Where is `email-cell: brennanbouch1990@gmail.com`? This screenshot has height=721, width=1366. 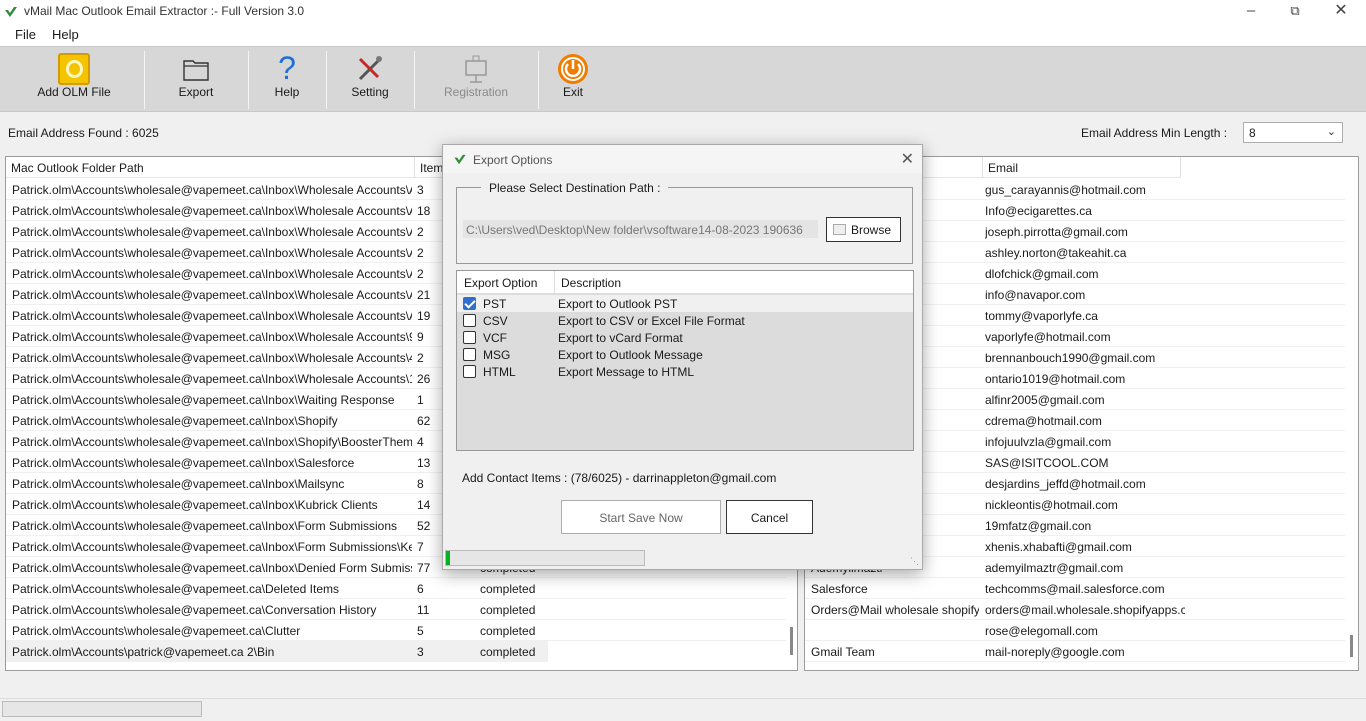
email-cell: brennanbouch1990@gmail.com is located at coordinates (1070, 358).